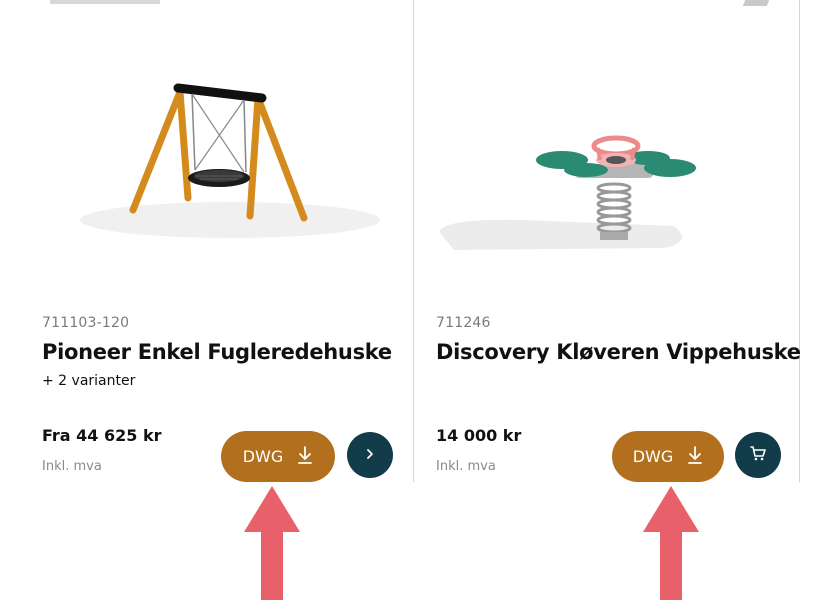 This screenshot has height=600, width=814. Describe the element at coordinates (102, 435) in the screenshot. I see `product-price: Fra 44 625 kr` at that location.